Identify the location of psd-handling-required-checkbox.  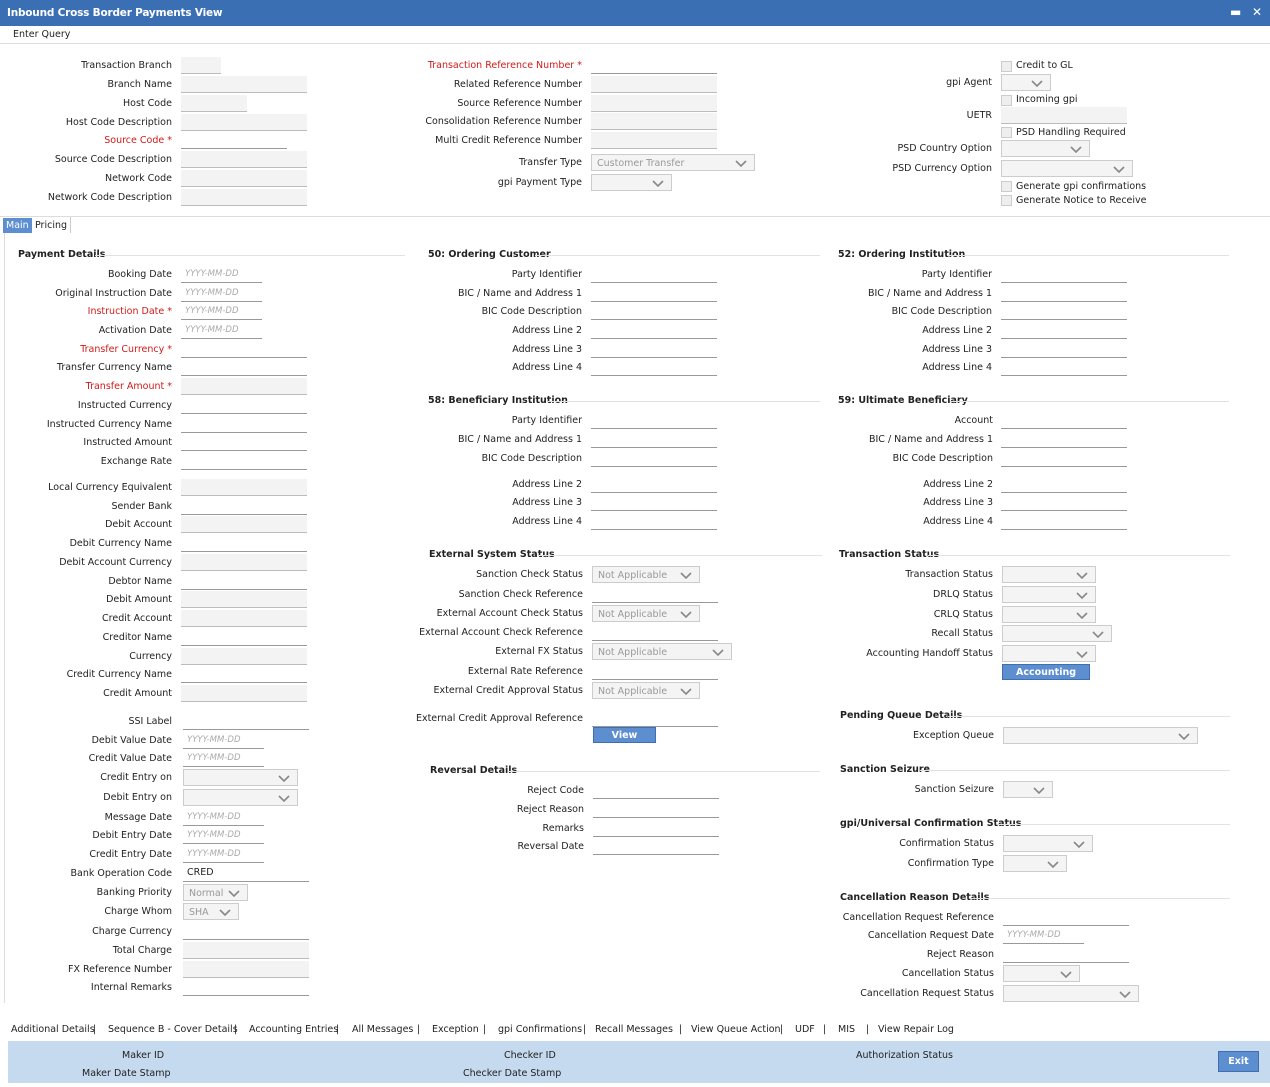
(1006, 132).